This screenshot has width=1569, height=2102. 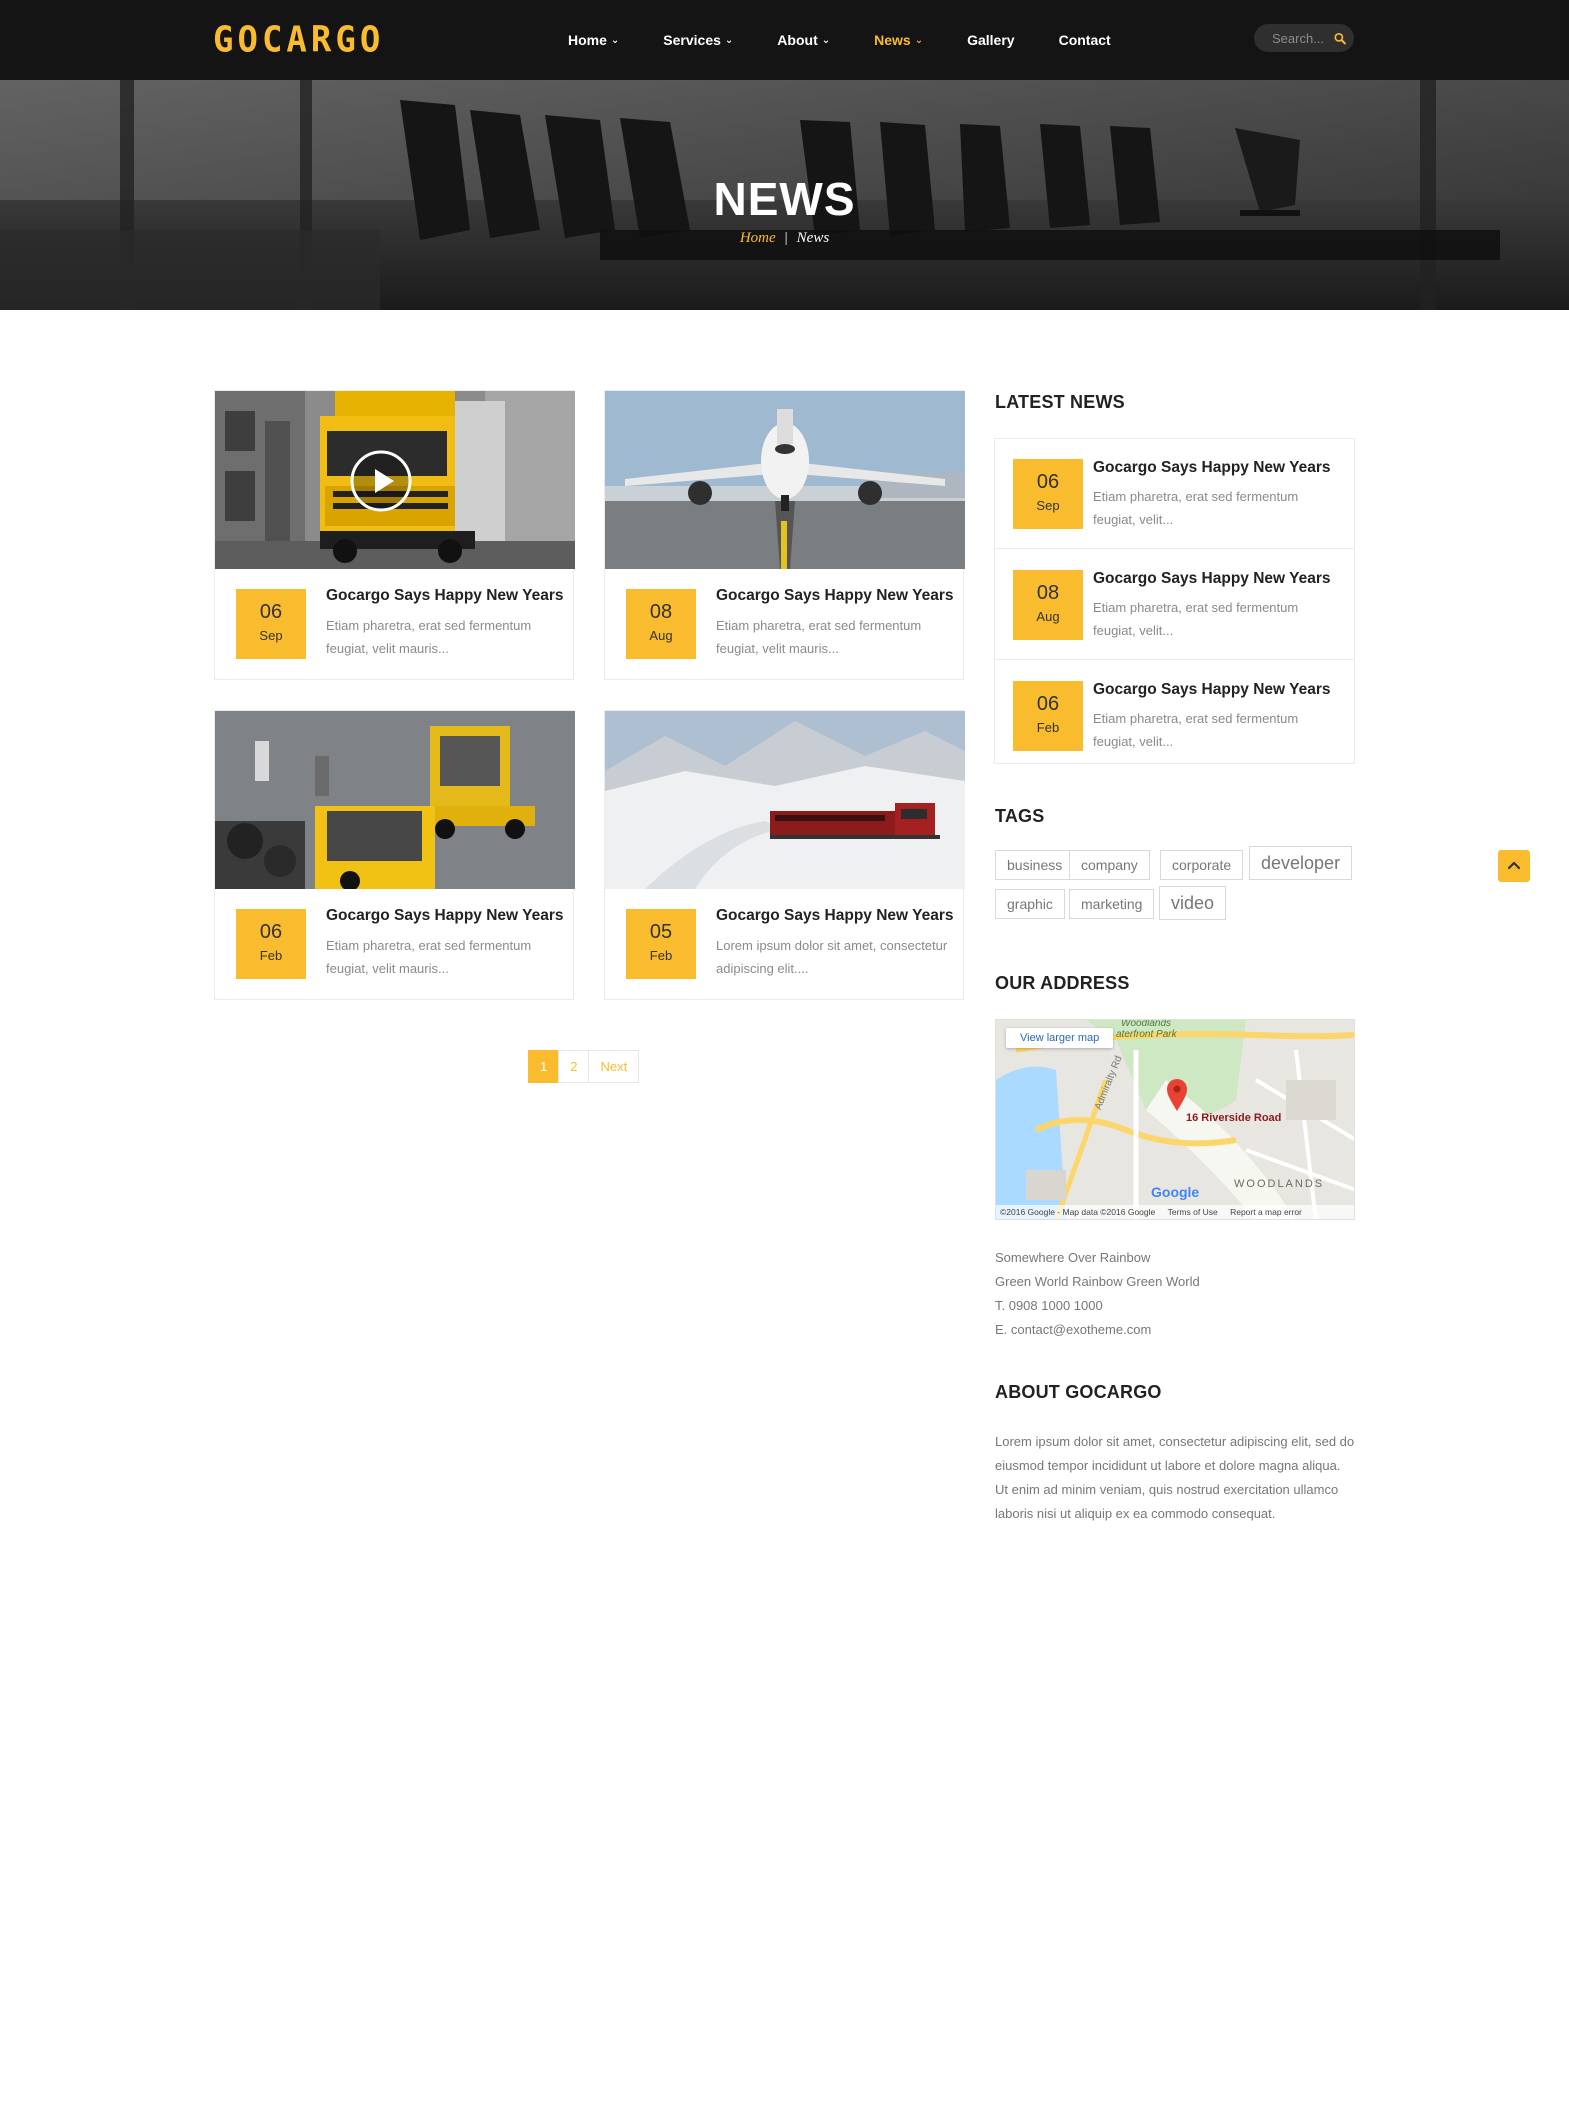 What do you see at coordinates (758, 238) in the screenshot?
I see `breadcrumb-home-link: Home` at bounding box center [758, 238].